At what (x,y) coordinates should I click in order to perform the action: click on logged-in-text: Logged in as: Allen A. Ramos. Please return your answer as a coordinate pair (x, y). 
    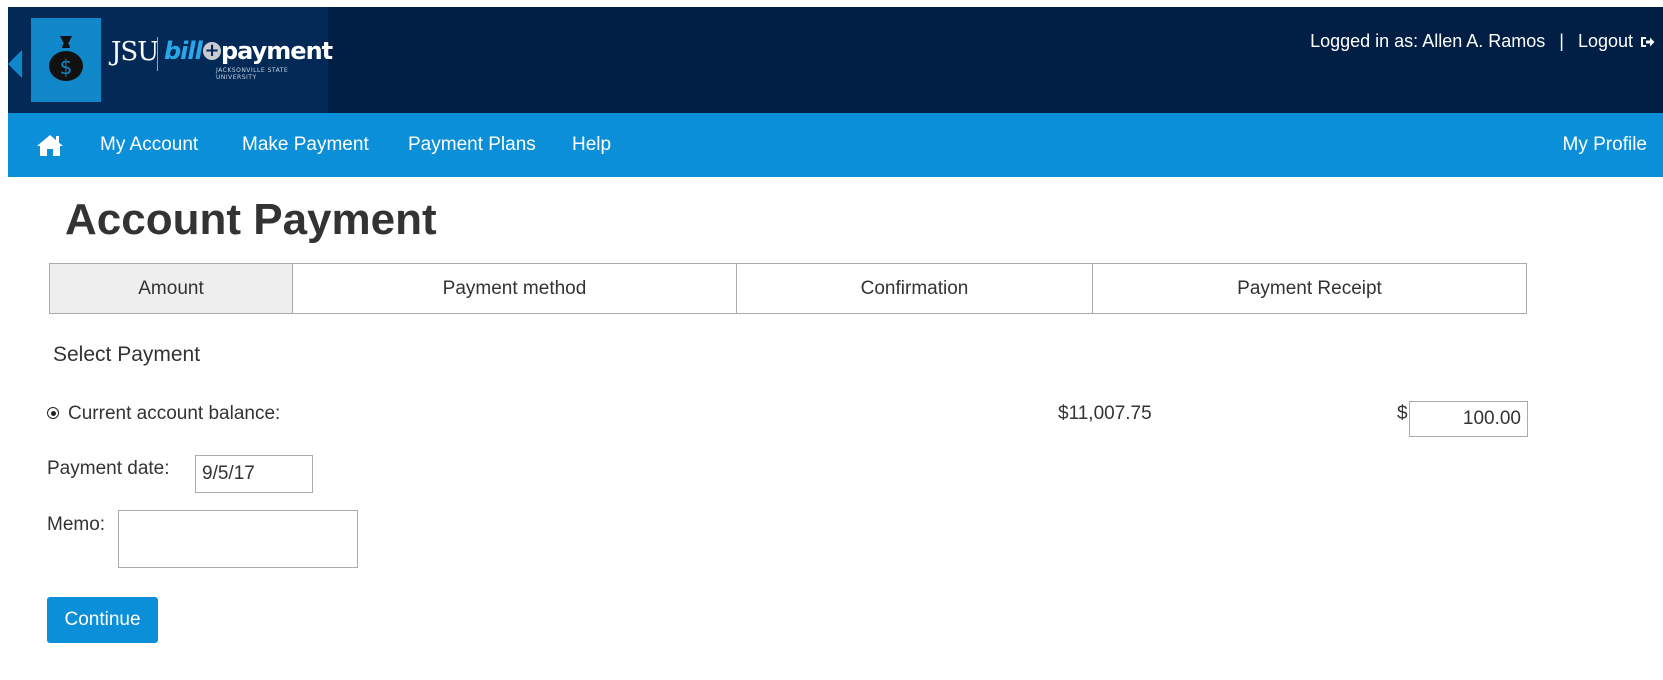
    Looking at the image, I should click on (1428, 41).